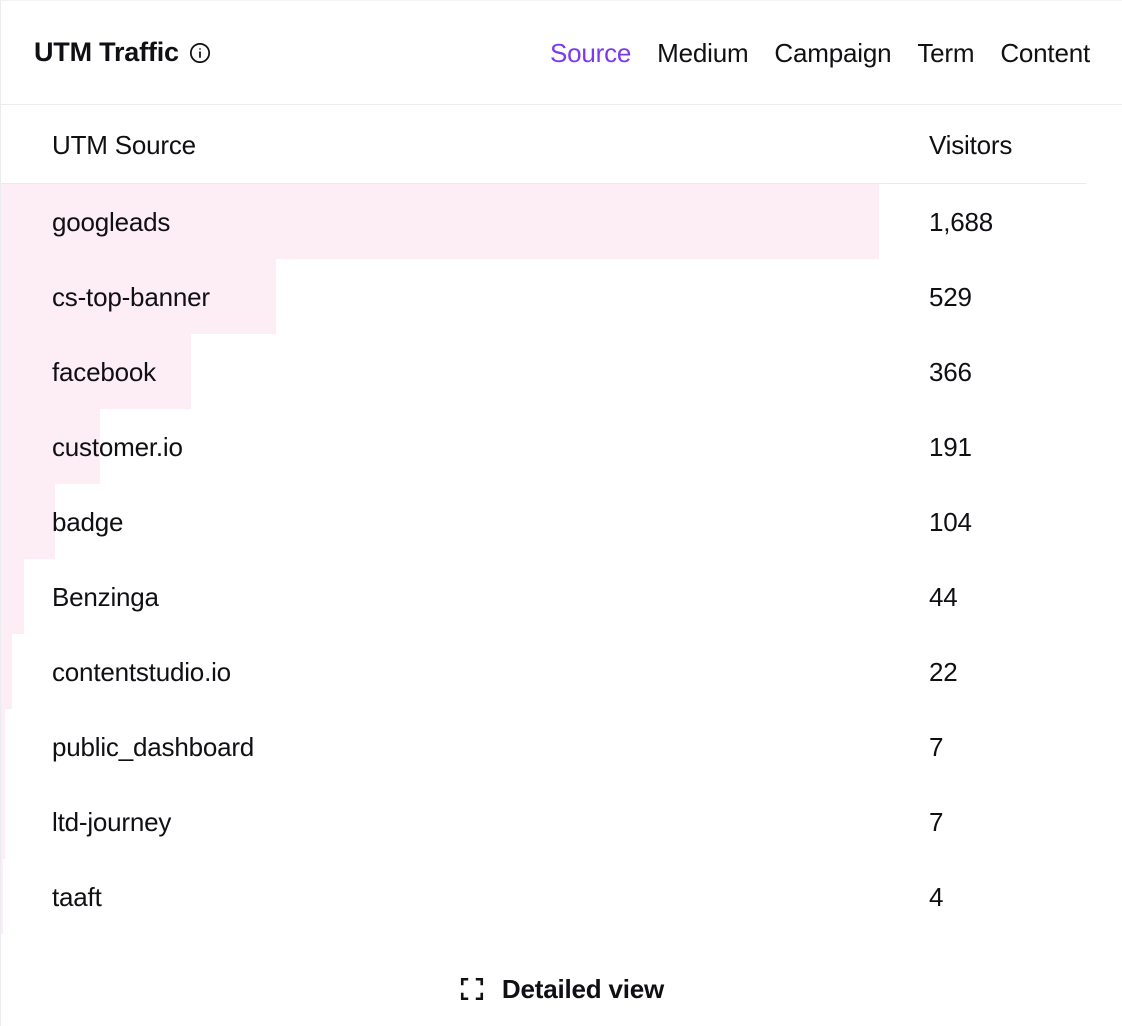  I want to click on row-label: contentstudio.io, so click(141, 671).